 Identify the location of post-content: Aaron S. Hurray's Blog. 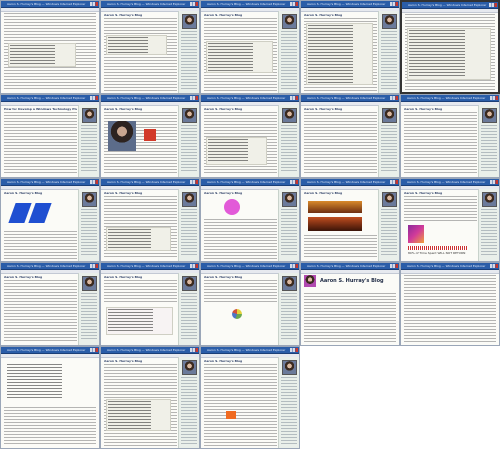
(350, 309).